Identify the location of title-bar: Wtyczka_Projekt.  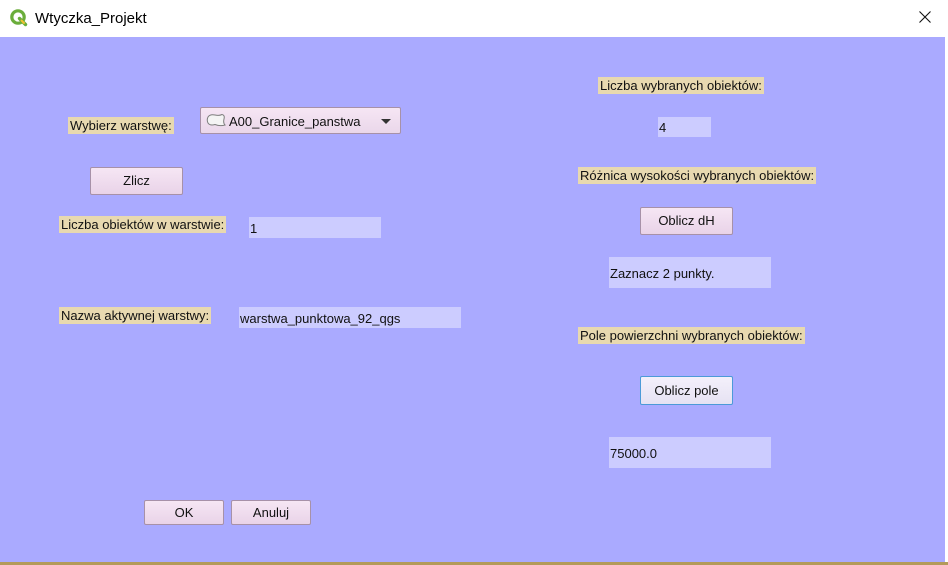
(474, 18).